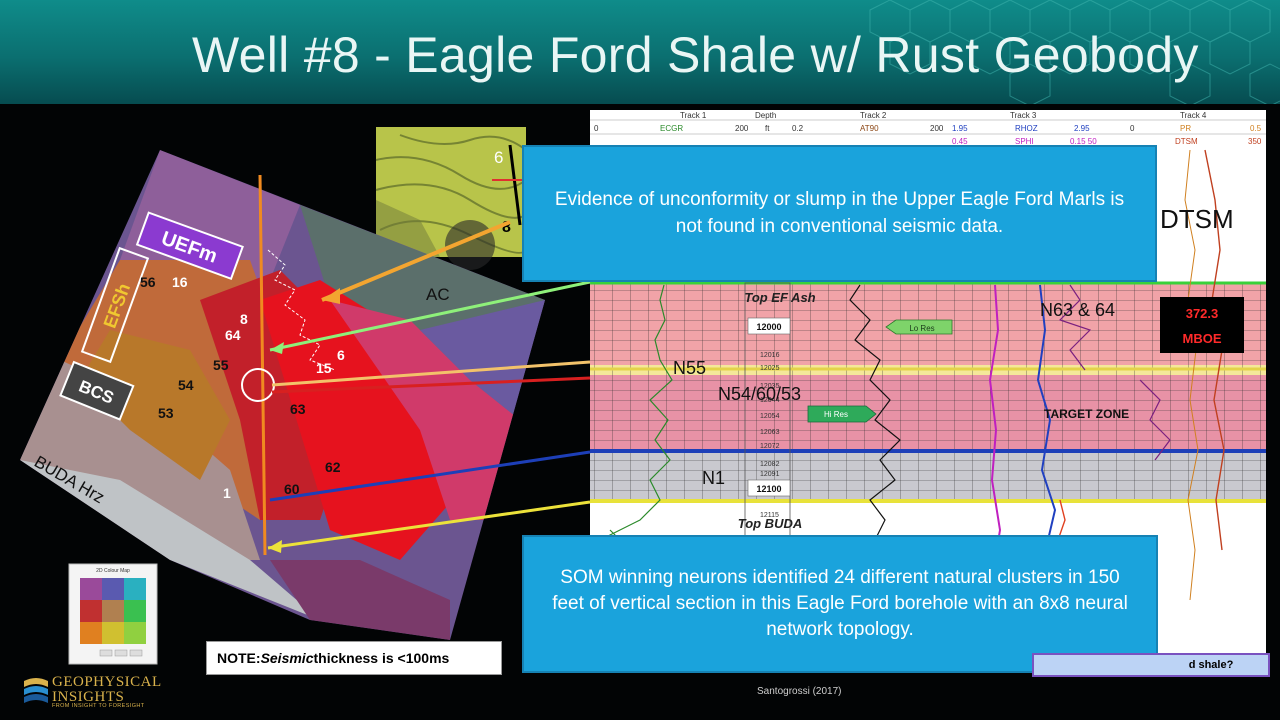  Describe the element at coordinates (779, 297) in the screenshot. I see `horizon-label-top-ef-ash: Top EF Ash` at that location.